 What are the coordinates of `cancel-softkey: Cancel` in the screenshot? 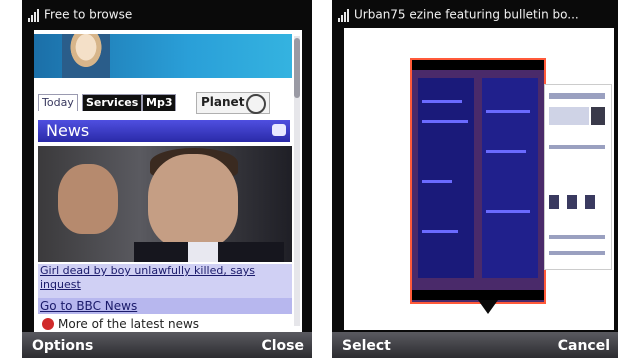 It's located at (584, 346).